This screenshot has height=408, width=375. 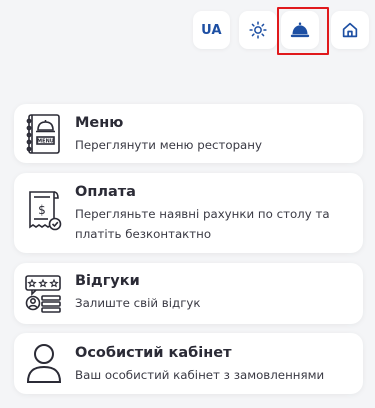 What do you see at coordinates (188, 133) in the screenshot?
I see `menu-card: MENU Меню Переглянути меню ресторану` at bounding box center [188, 133].